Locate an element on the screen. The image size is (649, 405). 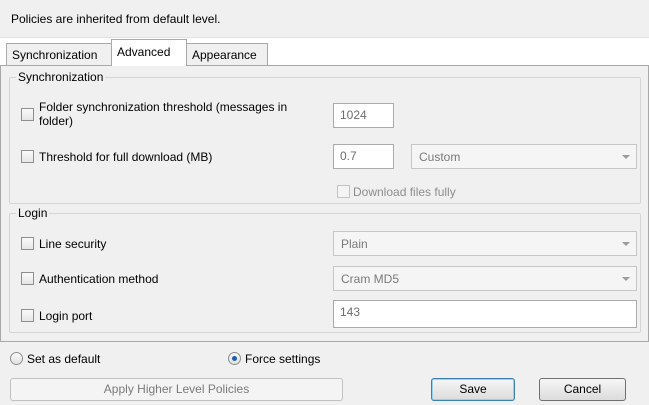
login-port-input: 143 is located at coordinates (485, 314).